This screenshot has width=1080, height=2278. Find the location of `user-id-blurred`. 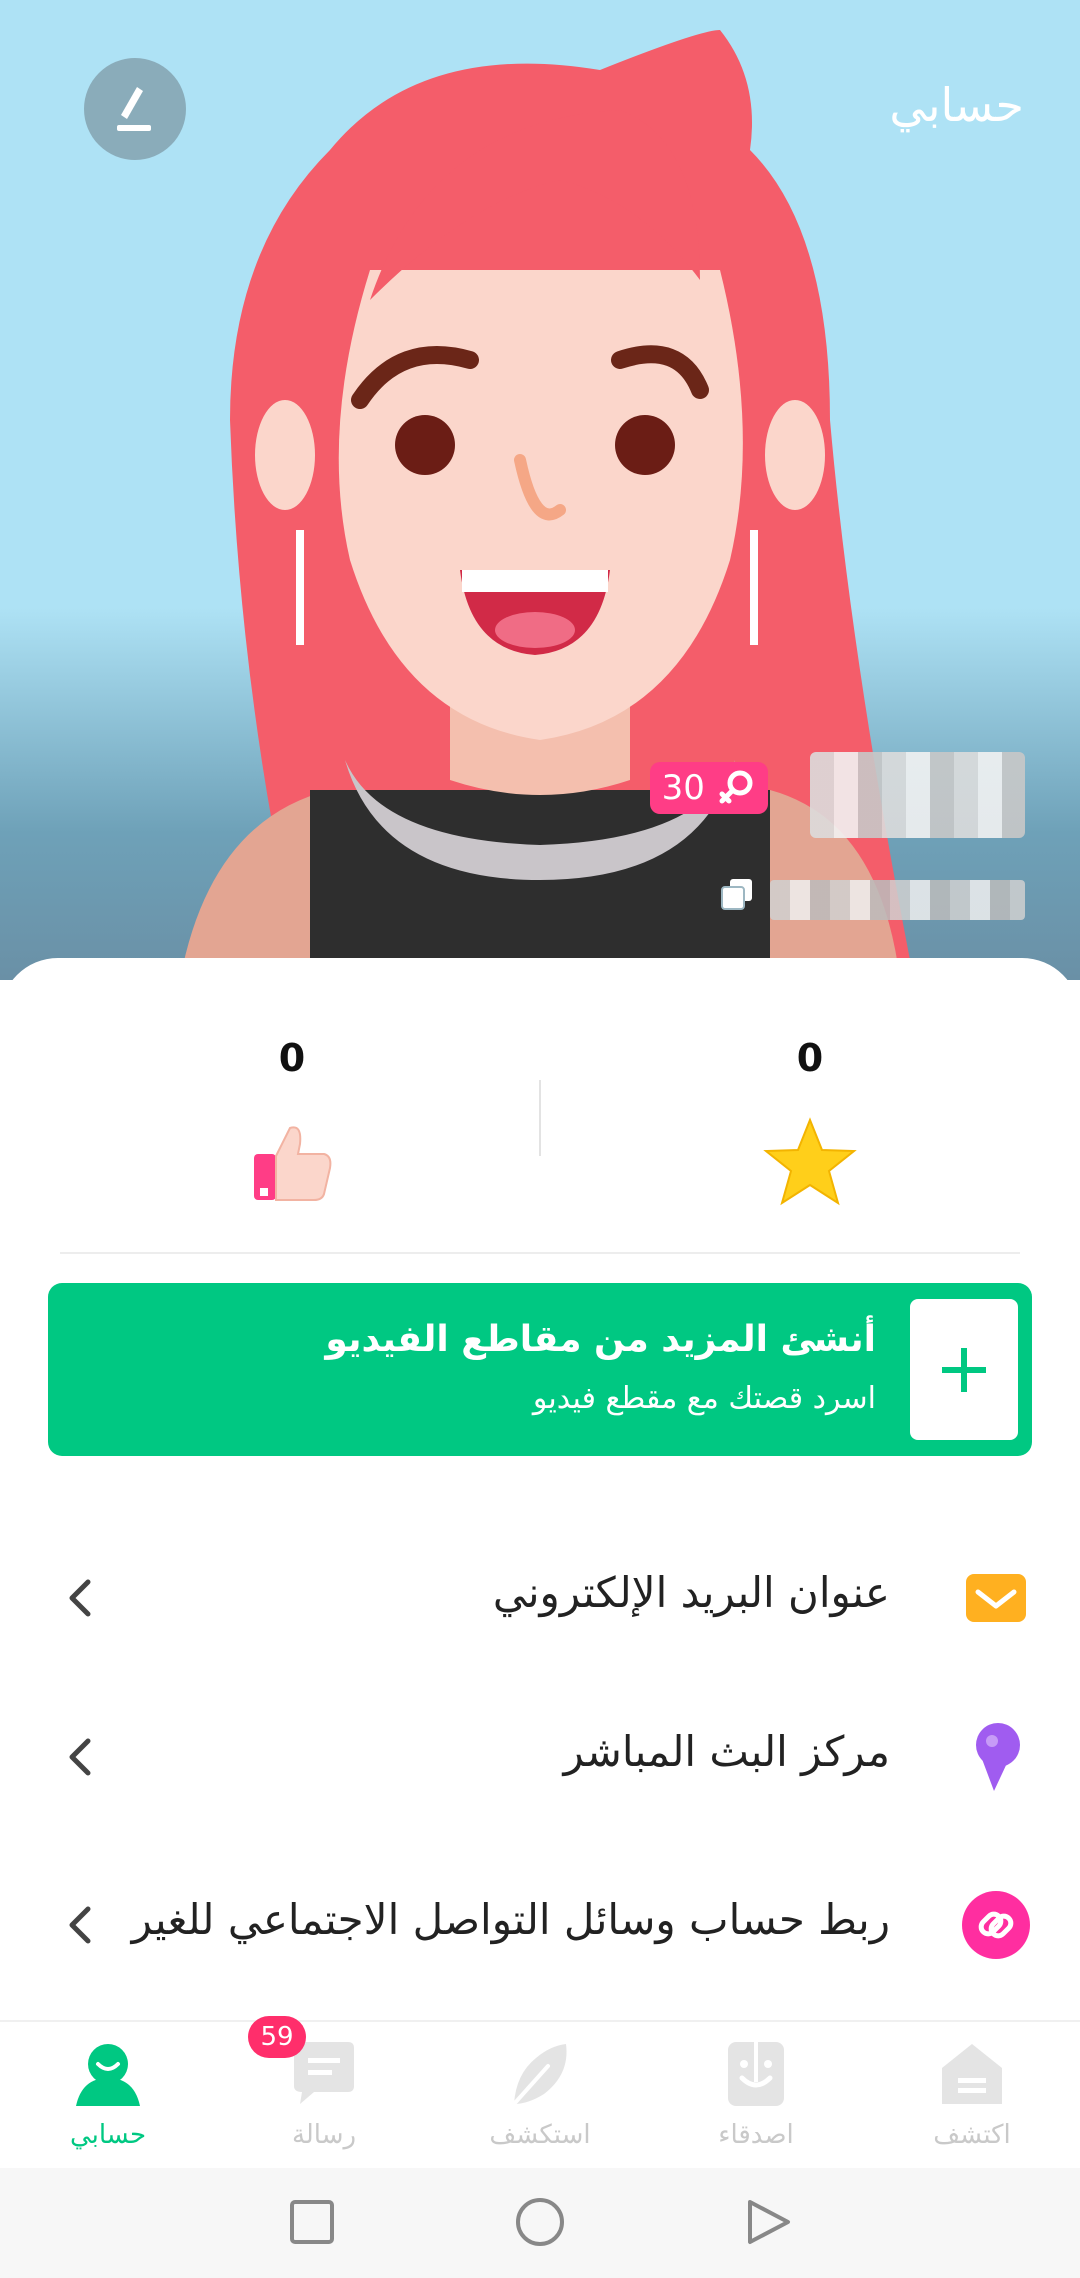

user-id-blurred is located at coordinates (897, 900).